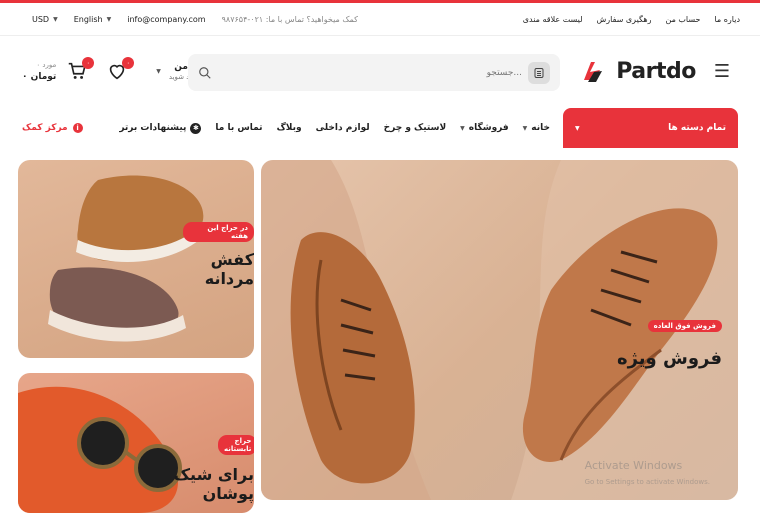 The image size is (760, 513). Describe the element at coordinates (45, 128) in the screenshot. I see `help-center-label: مرکز کمک` at that location.